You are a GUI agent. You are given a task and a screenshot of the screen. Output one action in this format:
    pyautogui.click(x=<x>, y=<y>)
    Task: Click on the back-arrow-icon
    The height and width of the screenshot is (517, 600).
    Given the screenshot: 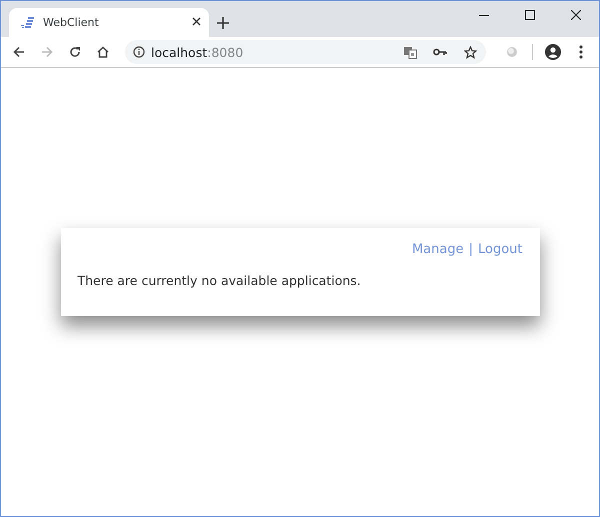 What is the action you would take?
    pyautogui.click(x=19, y=52)
    